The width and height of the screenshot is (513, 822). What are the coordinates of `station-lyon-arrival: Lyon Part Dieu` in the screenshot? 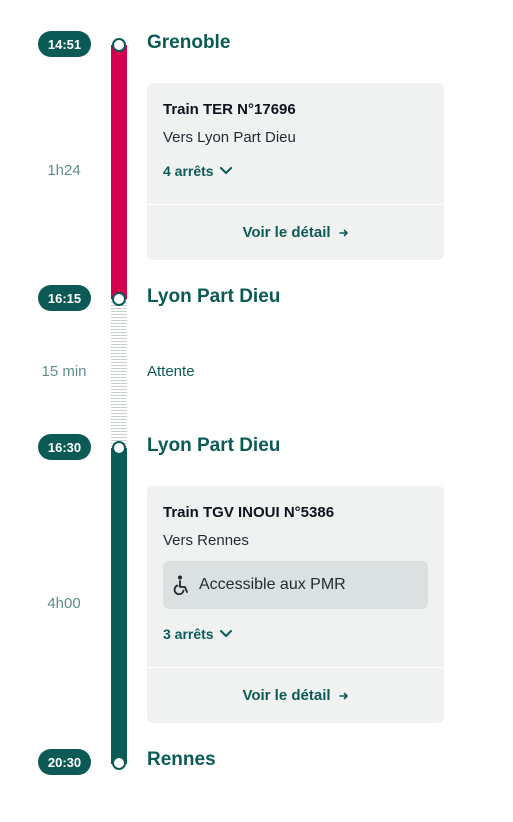 It's located at (214, 296).